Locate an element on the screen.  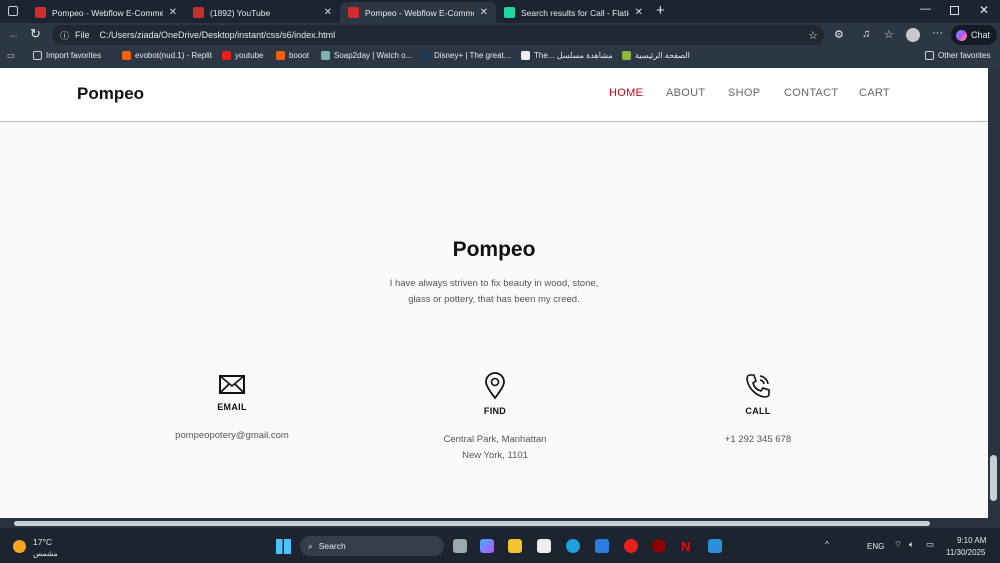
bookmark-booot: booot is located at coordinates (292, 55).